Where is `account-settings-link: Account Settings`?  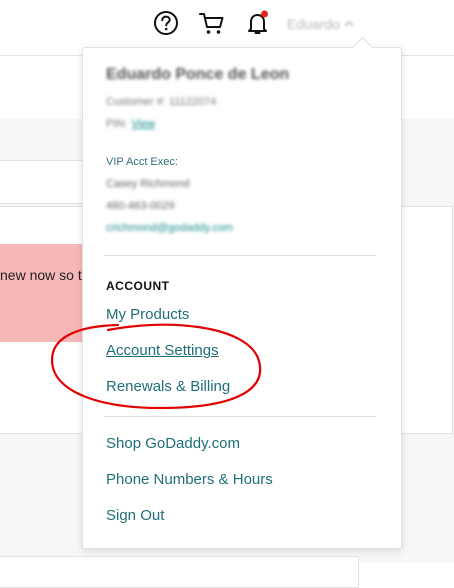
account-settings-link: Account Settings is located at coordinates (162, 350).